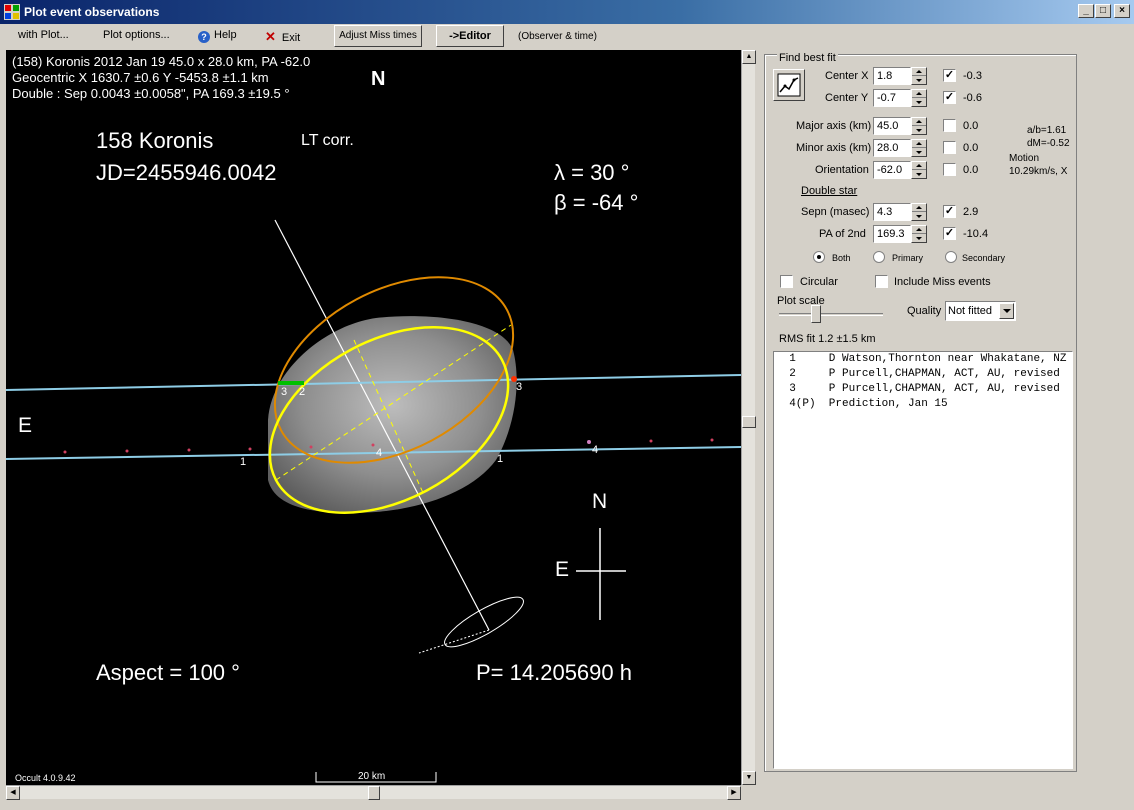 The image size is (1134, 810). What do you see at coordinates (557, 36) in the screenshot?
I see `menu-observer-time: (Observer & time)` at bounding box center [557, 36].